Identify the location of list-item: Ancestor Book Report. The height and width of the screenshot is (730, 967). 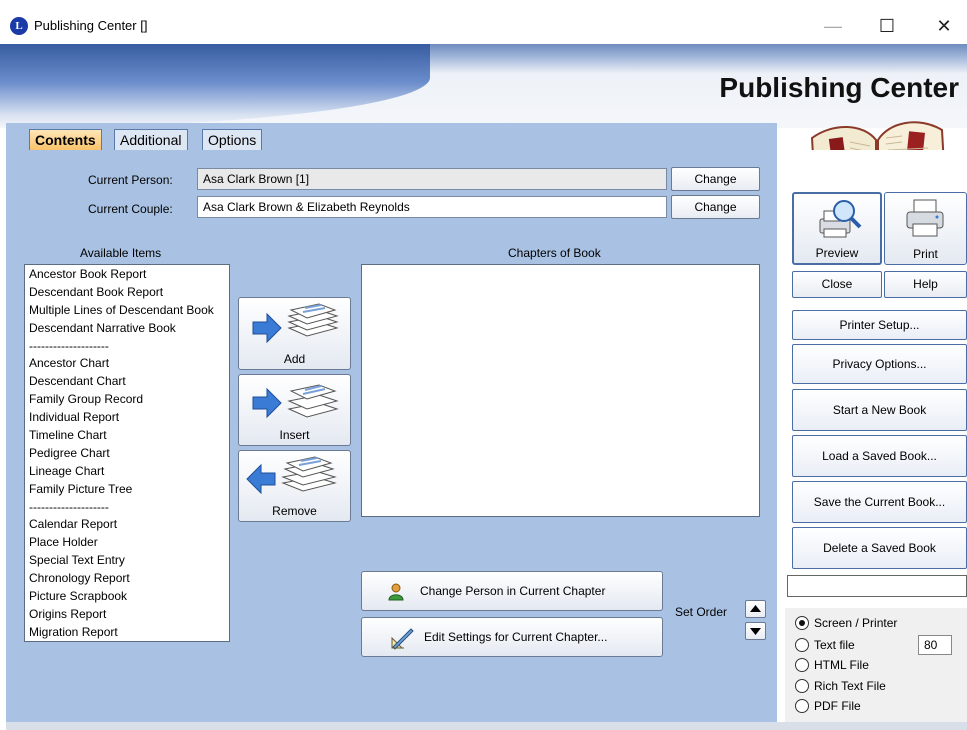
(127, 275).